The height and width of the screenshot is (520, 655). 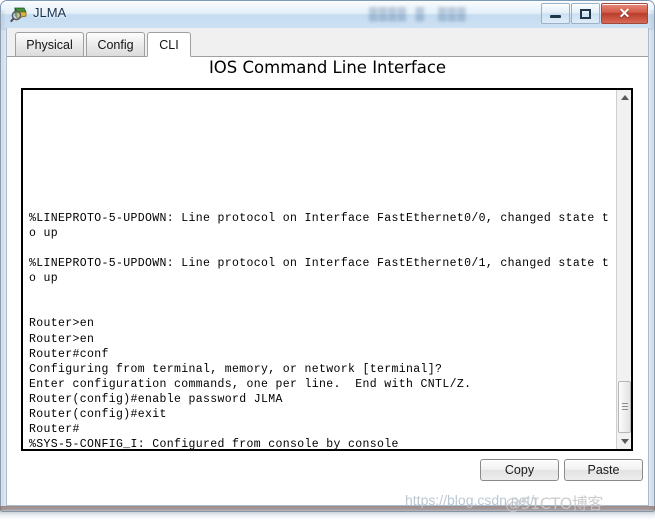 I want to click on tab-cli: CLI, so click(x=169, y=44).